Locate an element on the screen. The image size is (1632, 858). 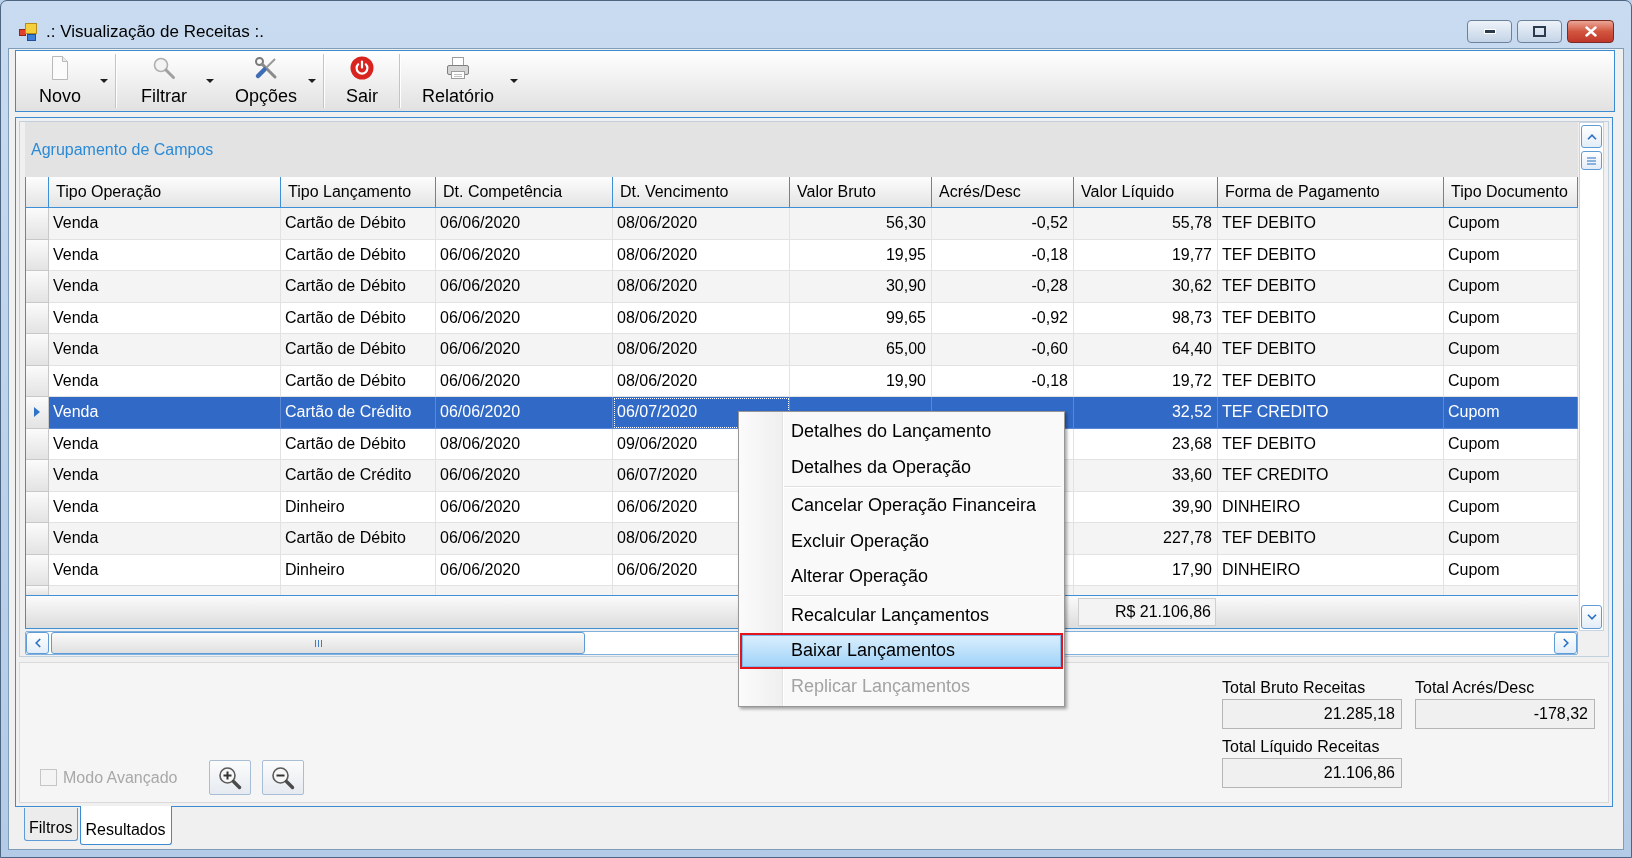
table-cell: 227,78 is located at coordinates (1146, 539).